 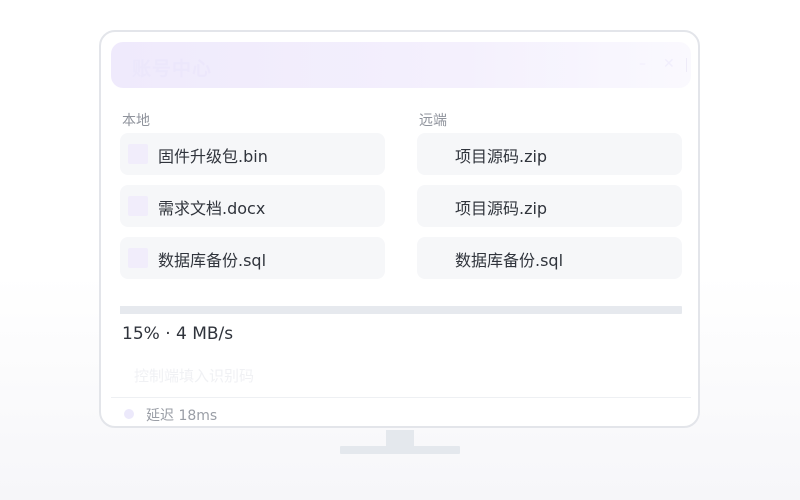 I want to click on remote-file-item: 数据库备份.sql, so click(x=549, y=258).